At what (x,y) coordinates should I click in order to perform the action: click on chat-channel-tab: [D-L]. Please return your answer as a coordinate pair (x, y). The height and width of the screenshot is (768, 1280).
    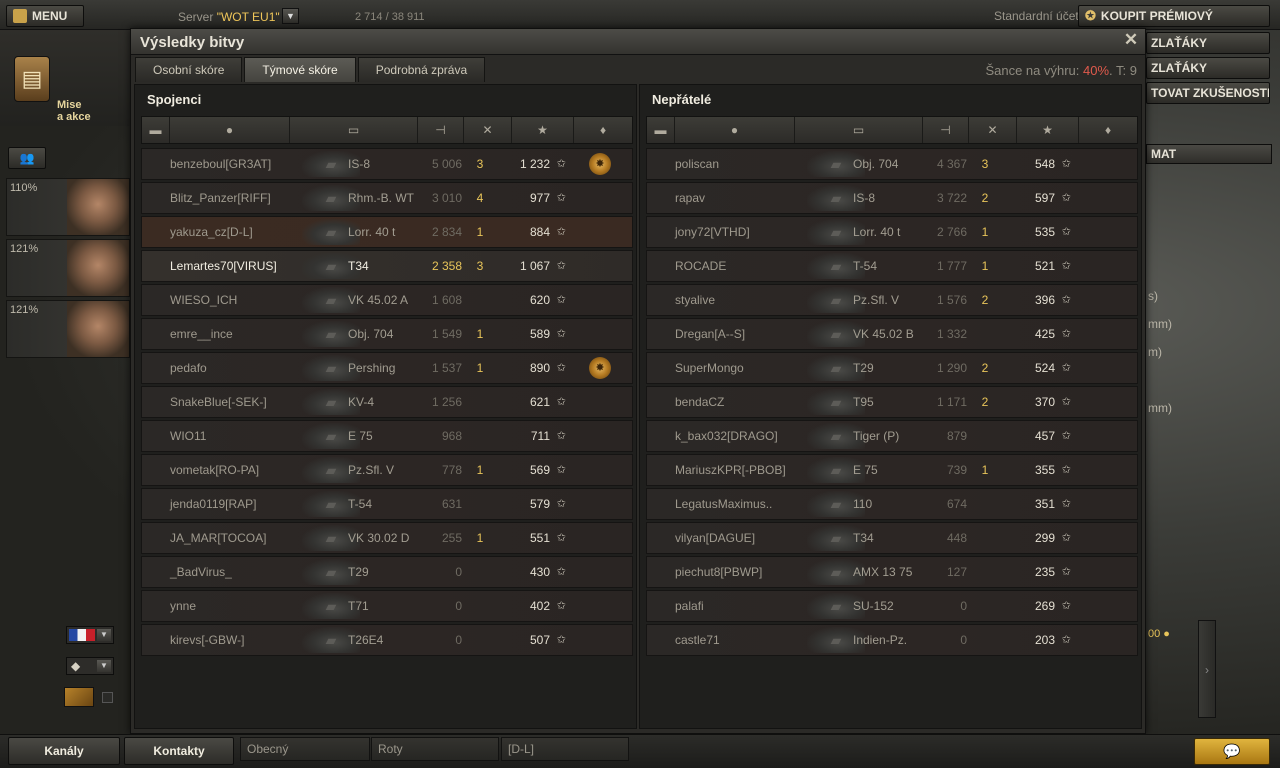
    Looking at the image, I should click on (565, 749).